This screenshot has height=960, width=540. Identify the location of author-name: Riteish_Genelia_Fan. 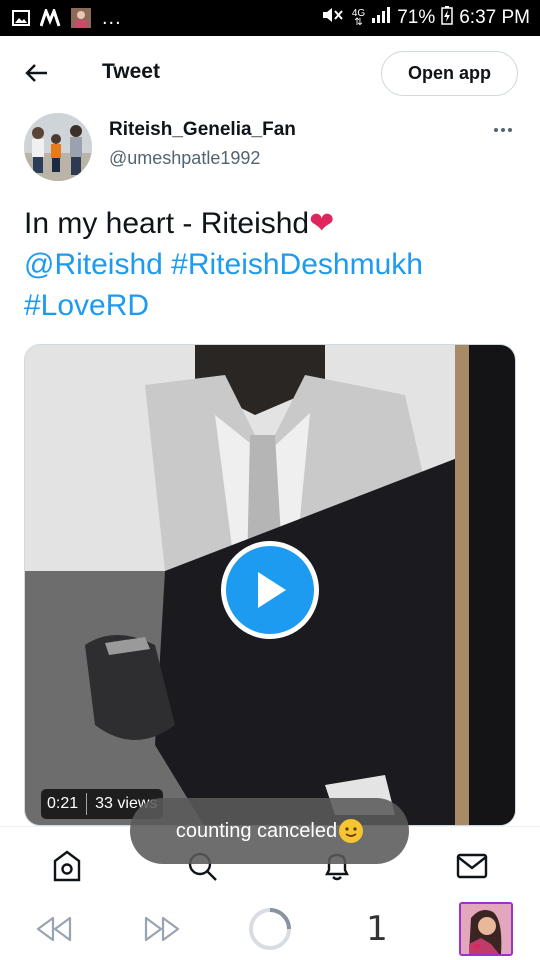
(202, 130).